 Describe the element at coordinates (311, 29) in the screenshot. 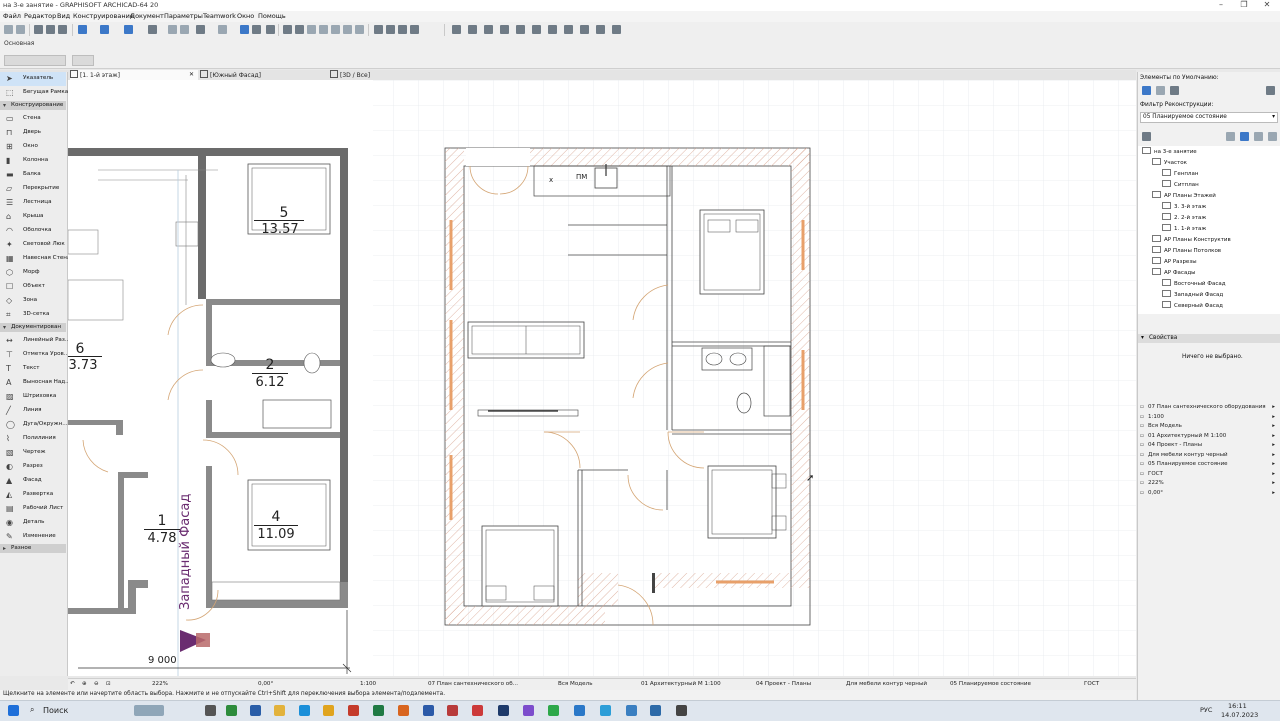

I see `fillet-icon` at that location.